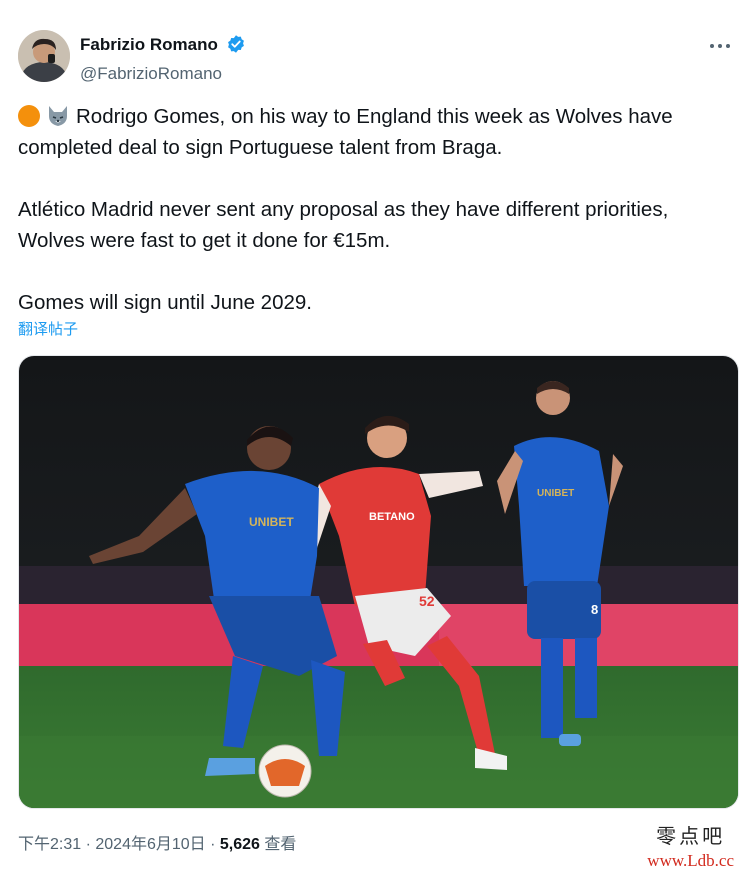 This screenshot has width=750, height=871. What do you see at coordinates (58, 116) in the screenshot?
I see `wolf-icon` at bounding box center [58, 116].